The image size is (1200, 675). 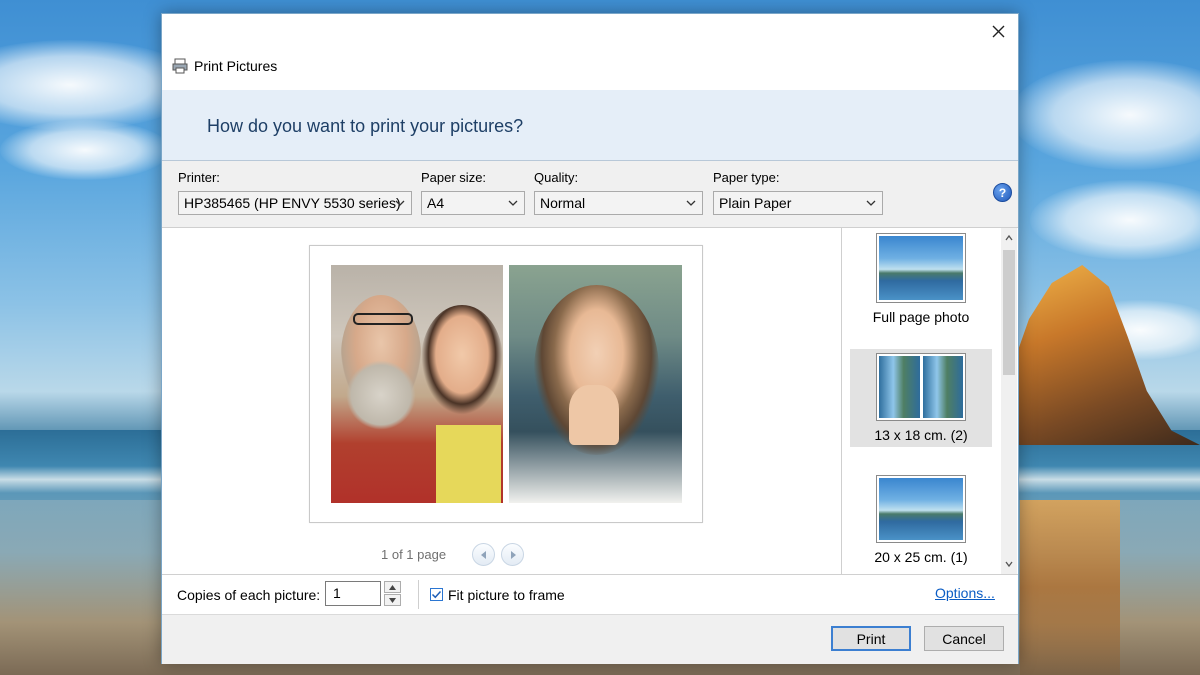 What do you see at coordinates (798, 203) in the screenshot?
I see `paper-type-select: Plain Paper` at bounding box center [798, 203].